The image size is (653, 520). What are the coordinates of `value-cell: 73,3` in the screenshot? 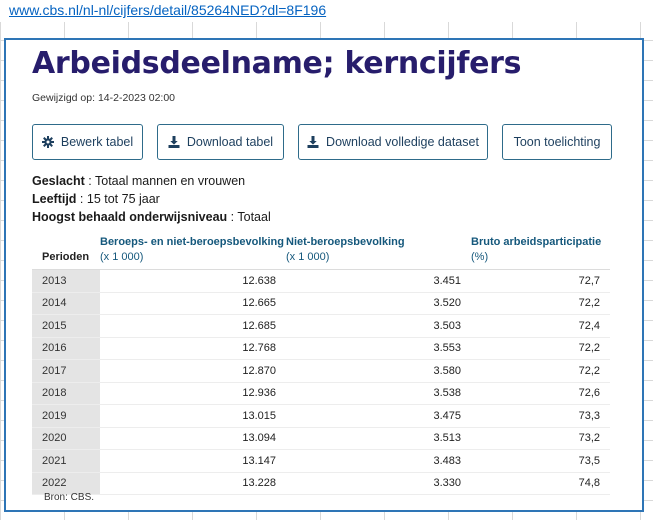 It's located at (540, 416).